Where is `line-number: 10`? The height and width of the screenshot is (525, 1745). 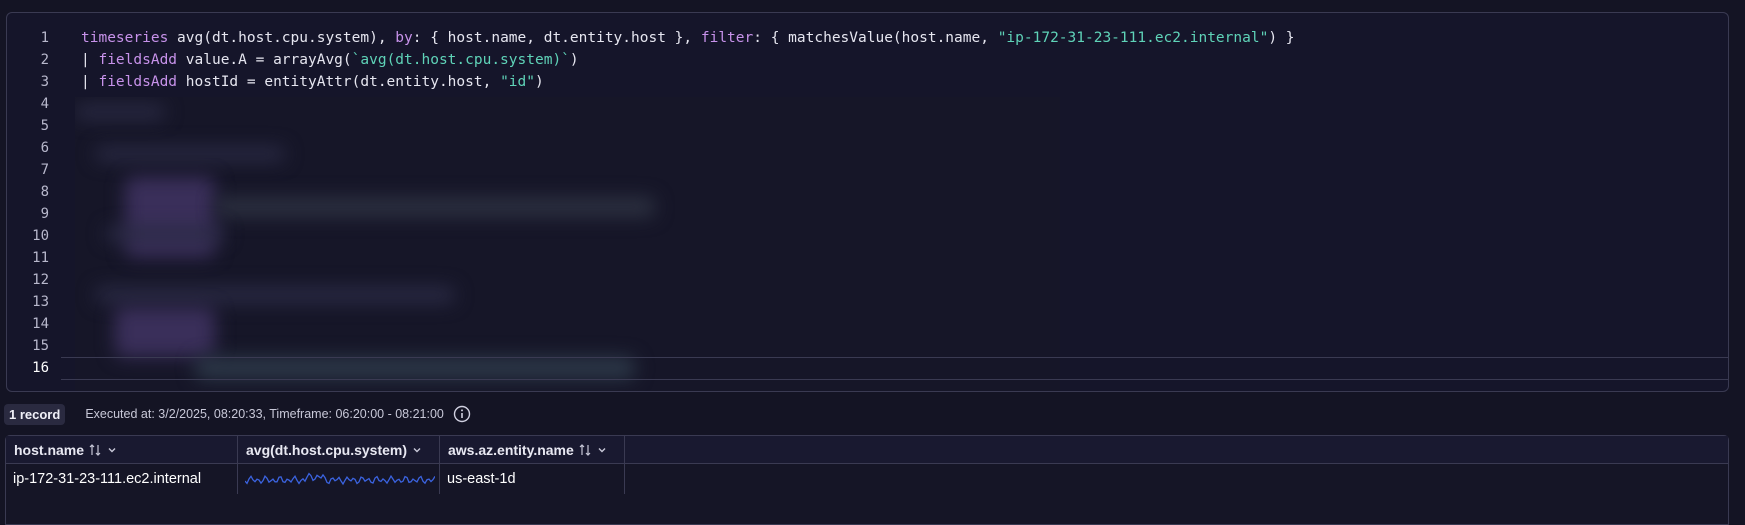
line-number: 10 is located at coordinates (40, 236).